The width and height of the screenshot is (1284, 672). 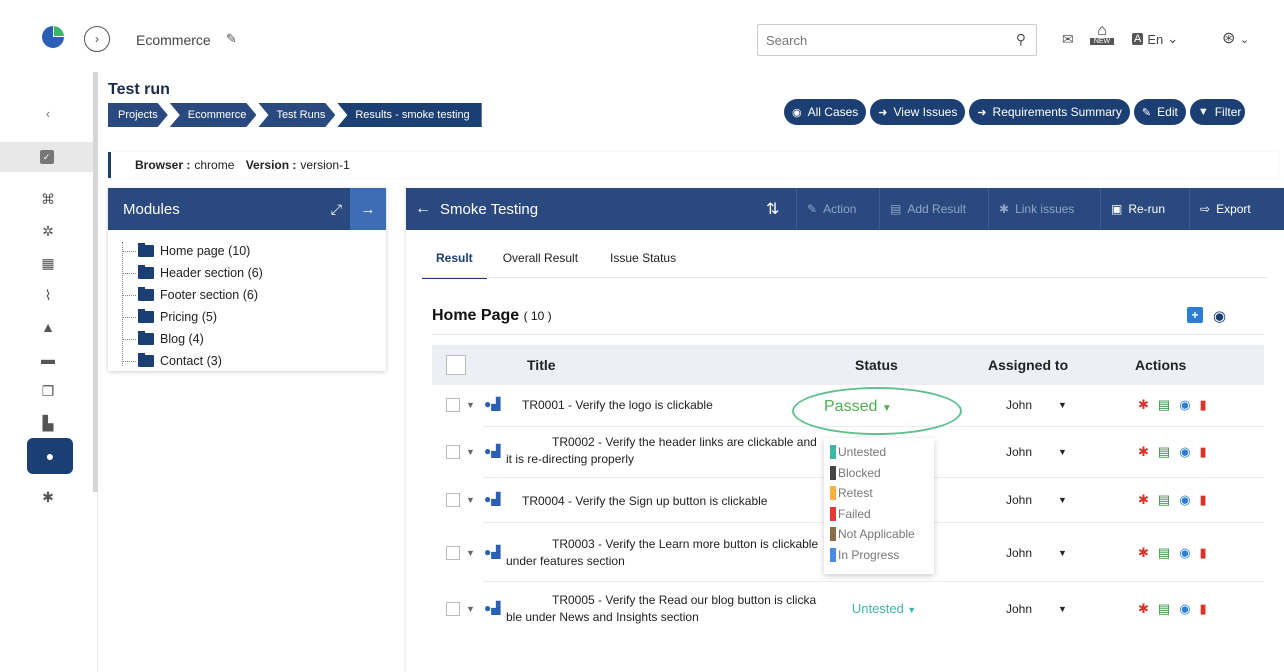 What do you see at coordinates (254, 317) in the screenshot?
I see `module-item: Pricing (5)` at bounding box center [254, 317].